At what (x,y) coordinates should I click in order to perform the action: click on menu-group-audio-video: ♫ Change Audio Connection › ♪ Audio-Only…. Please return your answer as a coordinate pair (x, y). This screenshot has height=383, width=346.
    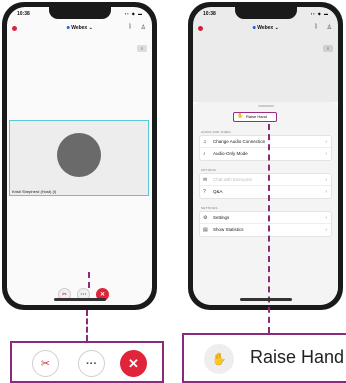
    Looking at the image, I should click on (265, 148).